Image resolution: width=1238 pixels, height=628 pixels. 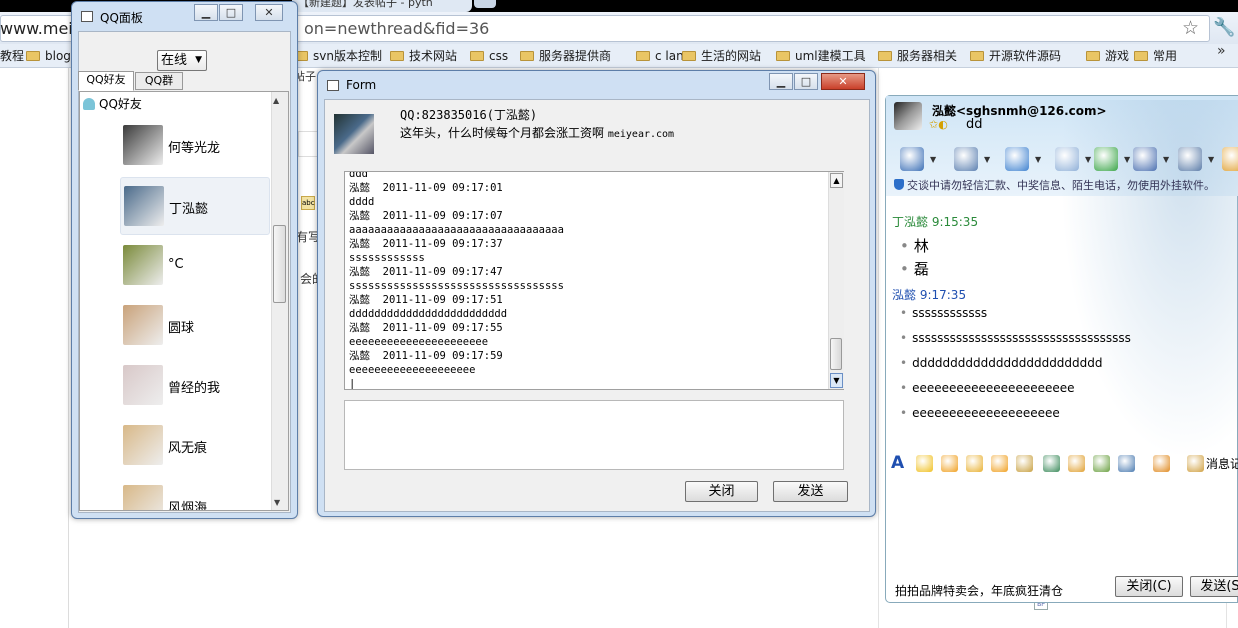 I want to click on new-tab-button, so click(x=485, y=4).